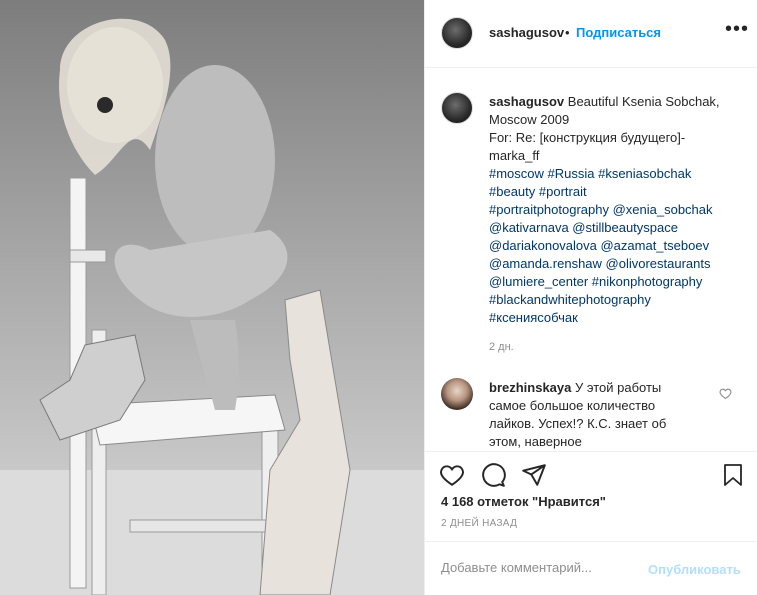 This screenshot has width=757, height=595. What do you see at coordinates (457, 33) in the screenshot?
I see `author-avatar` at bounding box center [457, 33].